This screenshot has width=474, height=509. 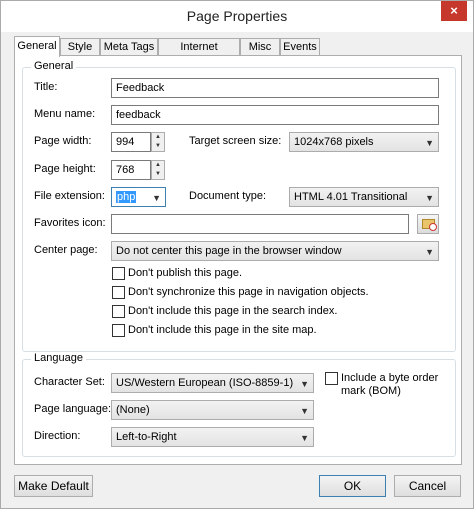 What do you see at coordinates (37, 46) in the screenshot?
I see `tab-general: General` at bounding box center [37, 46].